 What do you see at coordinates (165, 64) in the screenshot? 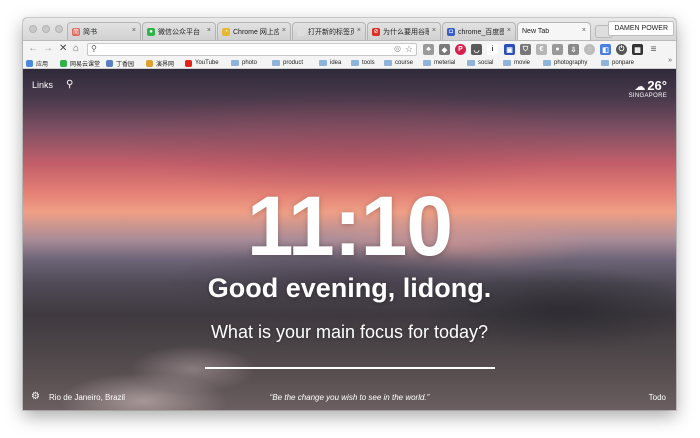
I see `bookmark-label: 演界网` at bounding box center [165, 64].